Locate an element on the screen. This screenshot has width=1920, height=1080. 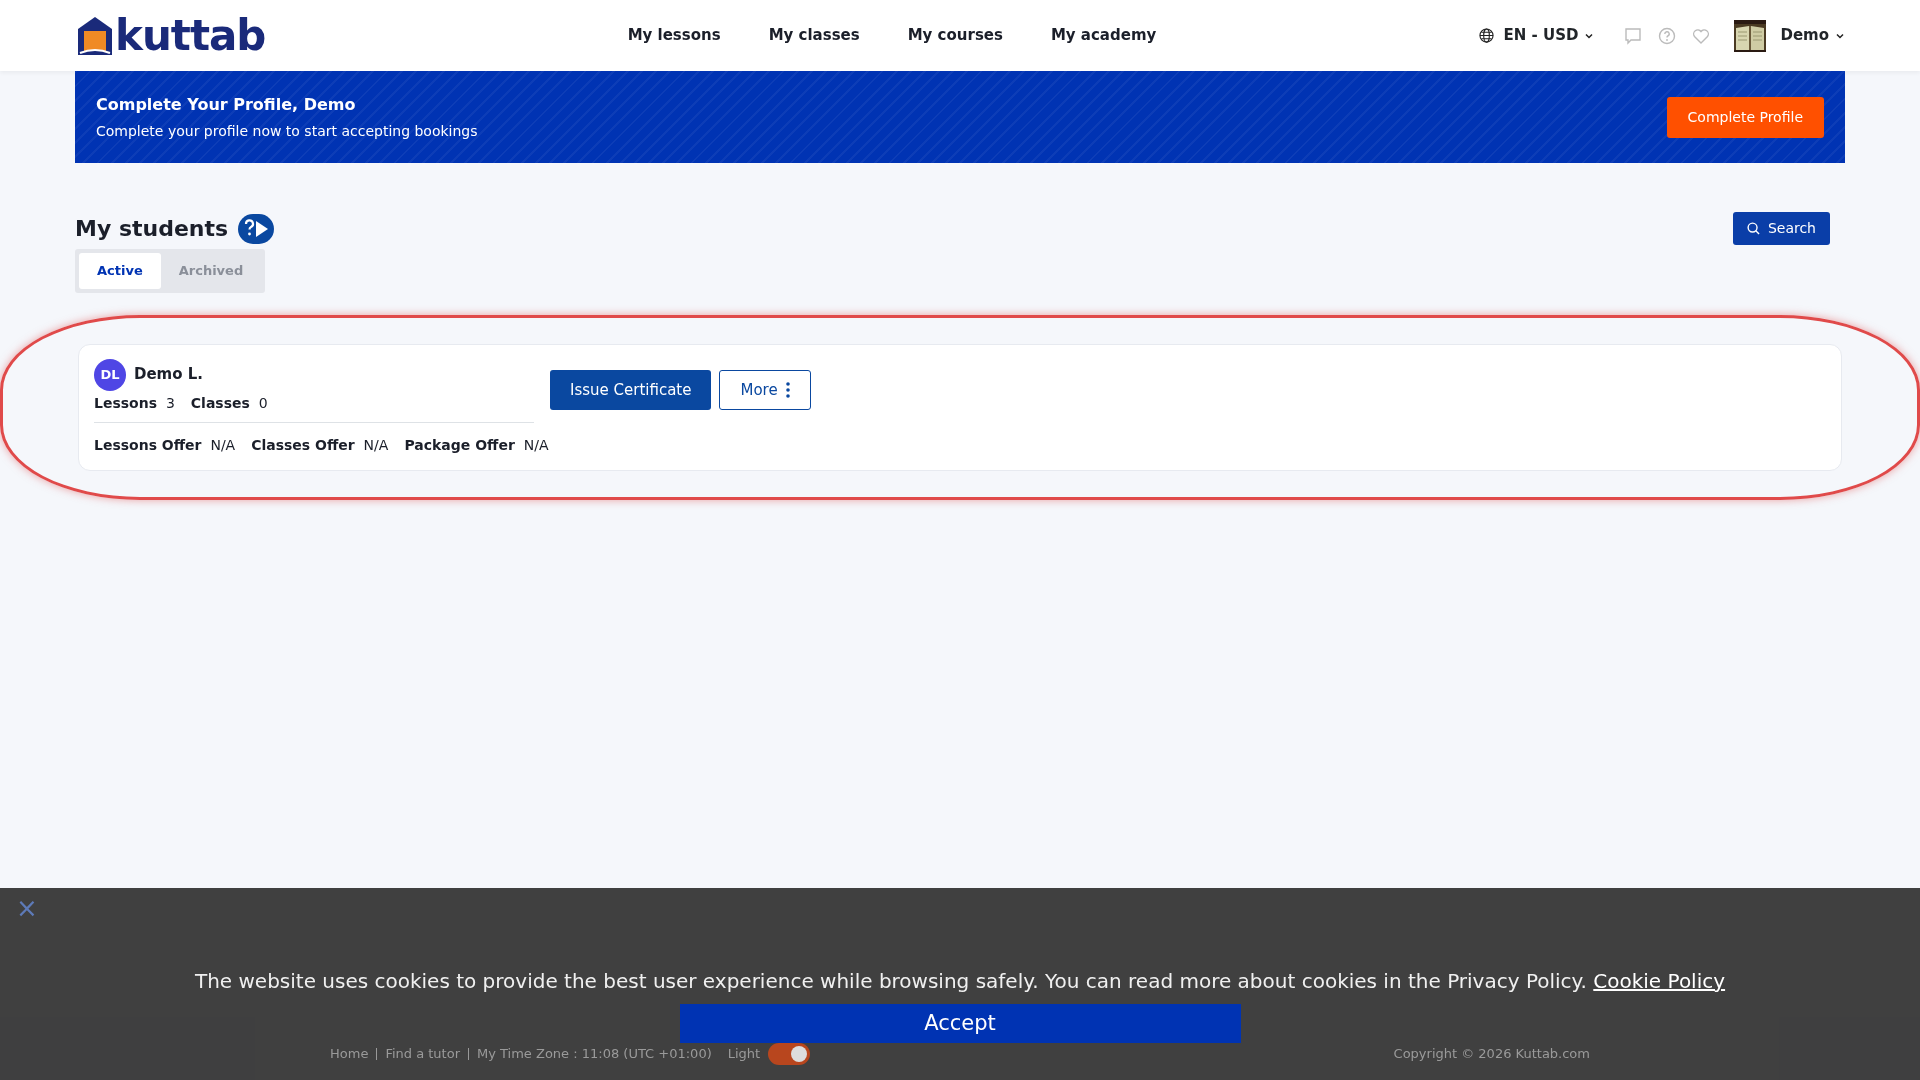
offer-text: Package Offer N/A is located at coordinates (476, 445).